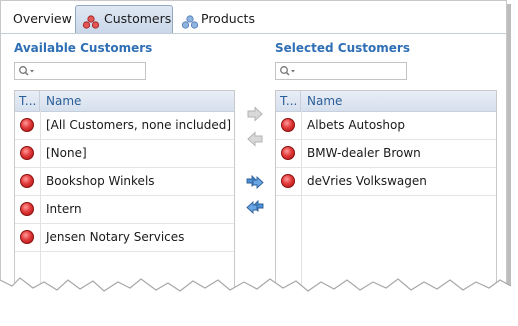 The image size is (518, 326). Describe the element at coordinates (190, 25) in the screenshot. I see `products-icon` at that location.